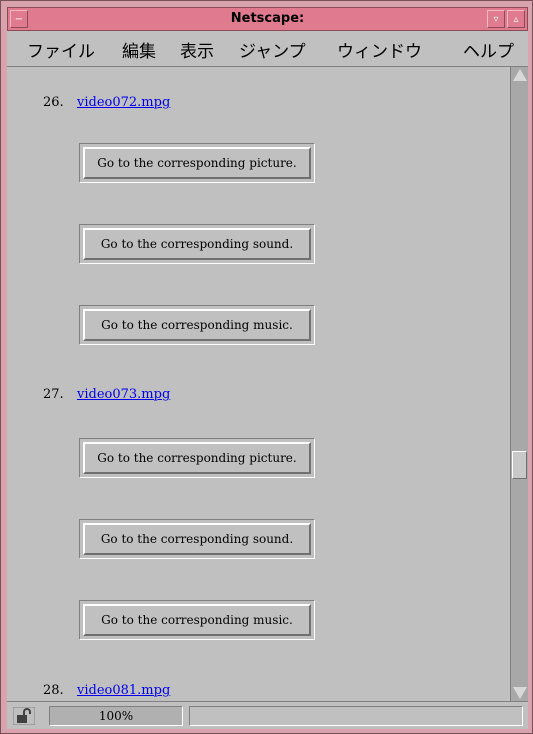 The height and width of the screenshot is (734, 533). I want to click on entry-number: 26., so click(53, 102).